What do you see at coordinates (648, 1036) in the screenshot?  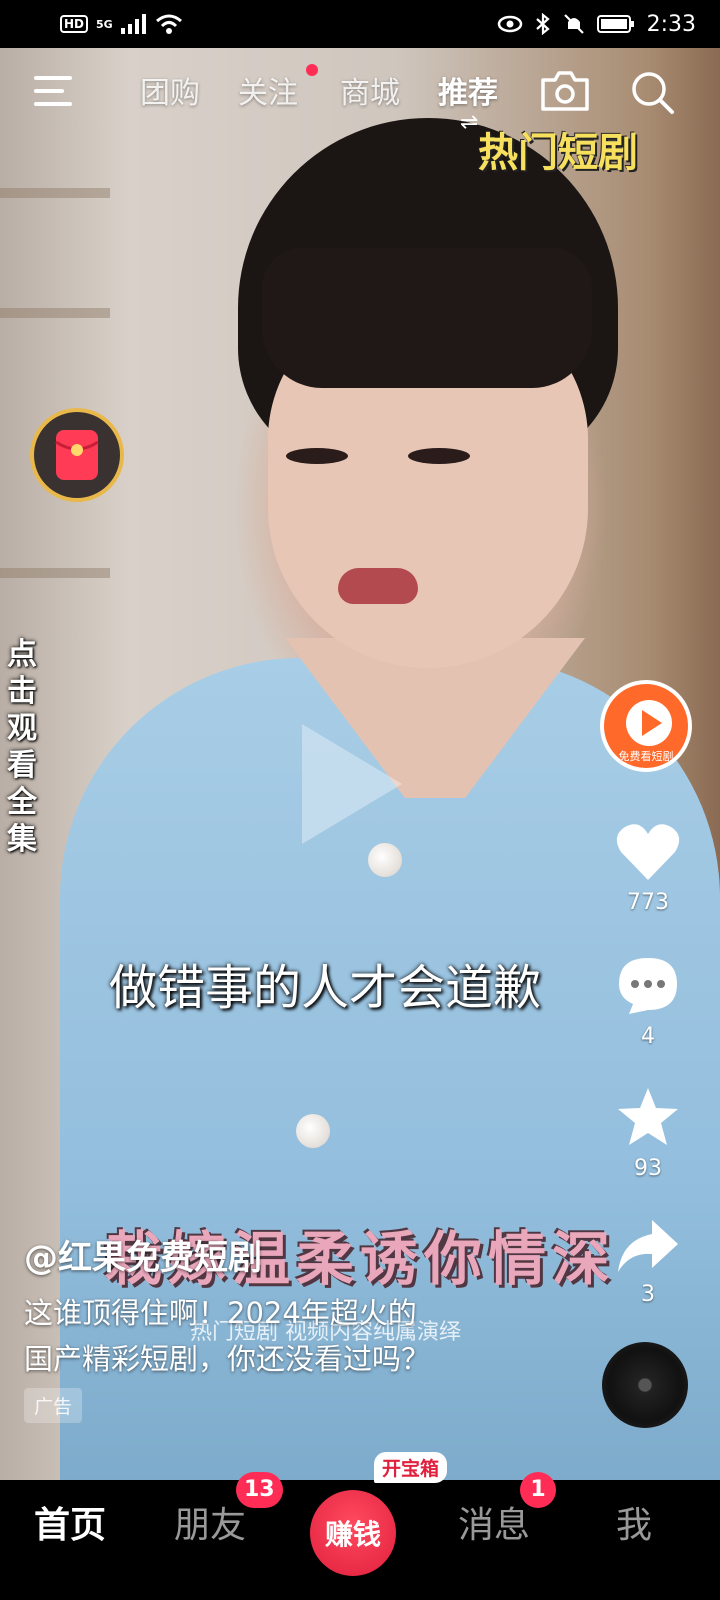 I see `comment-count: 4` at bounding box center [648, 1036].